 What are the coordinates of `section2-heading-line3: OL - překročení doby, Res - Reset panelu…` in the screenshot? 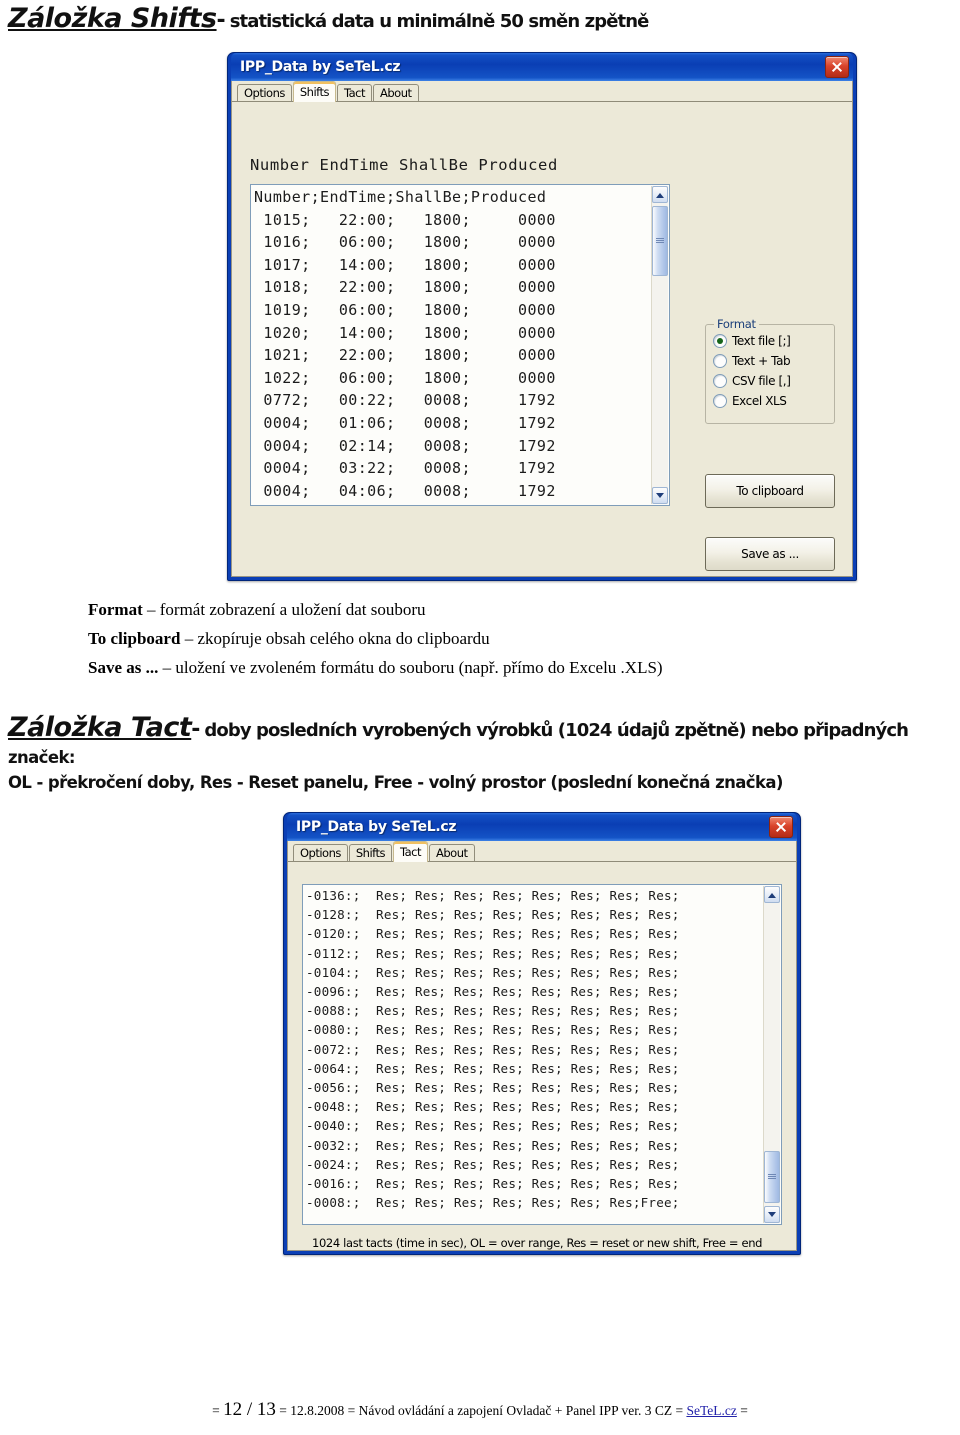 It's located at (395, 782).